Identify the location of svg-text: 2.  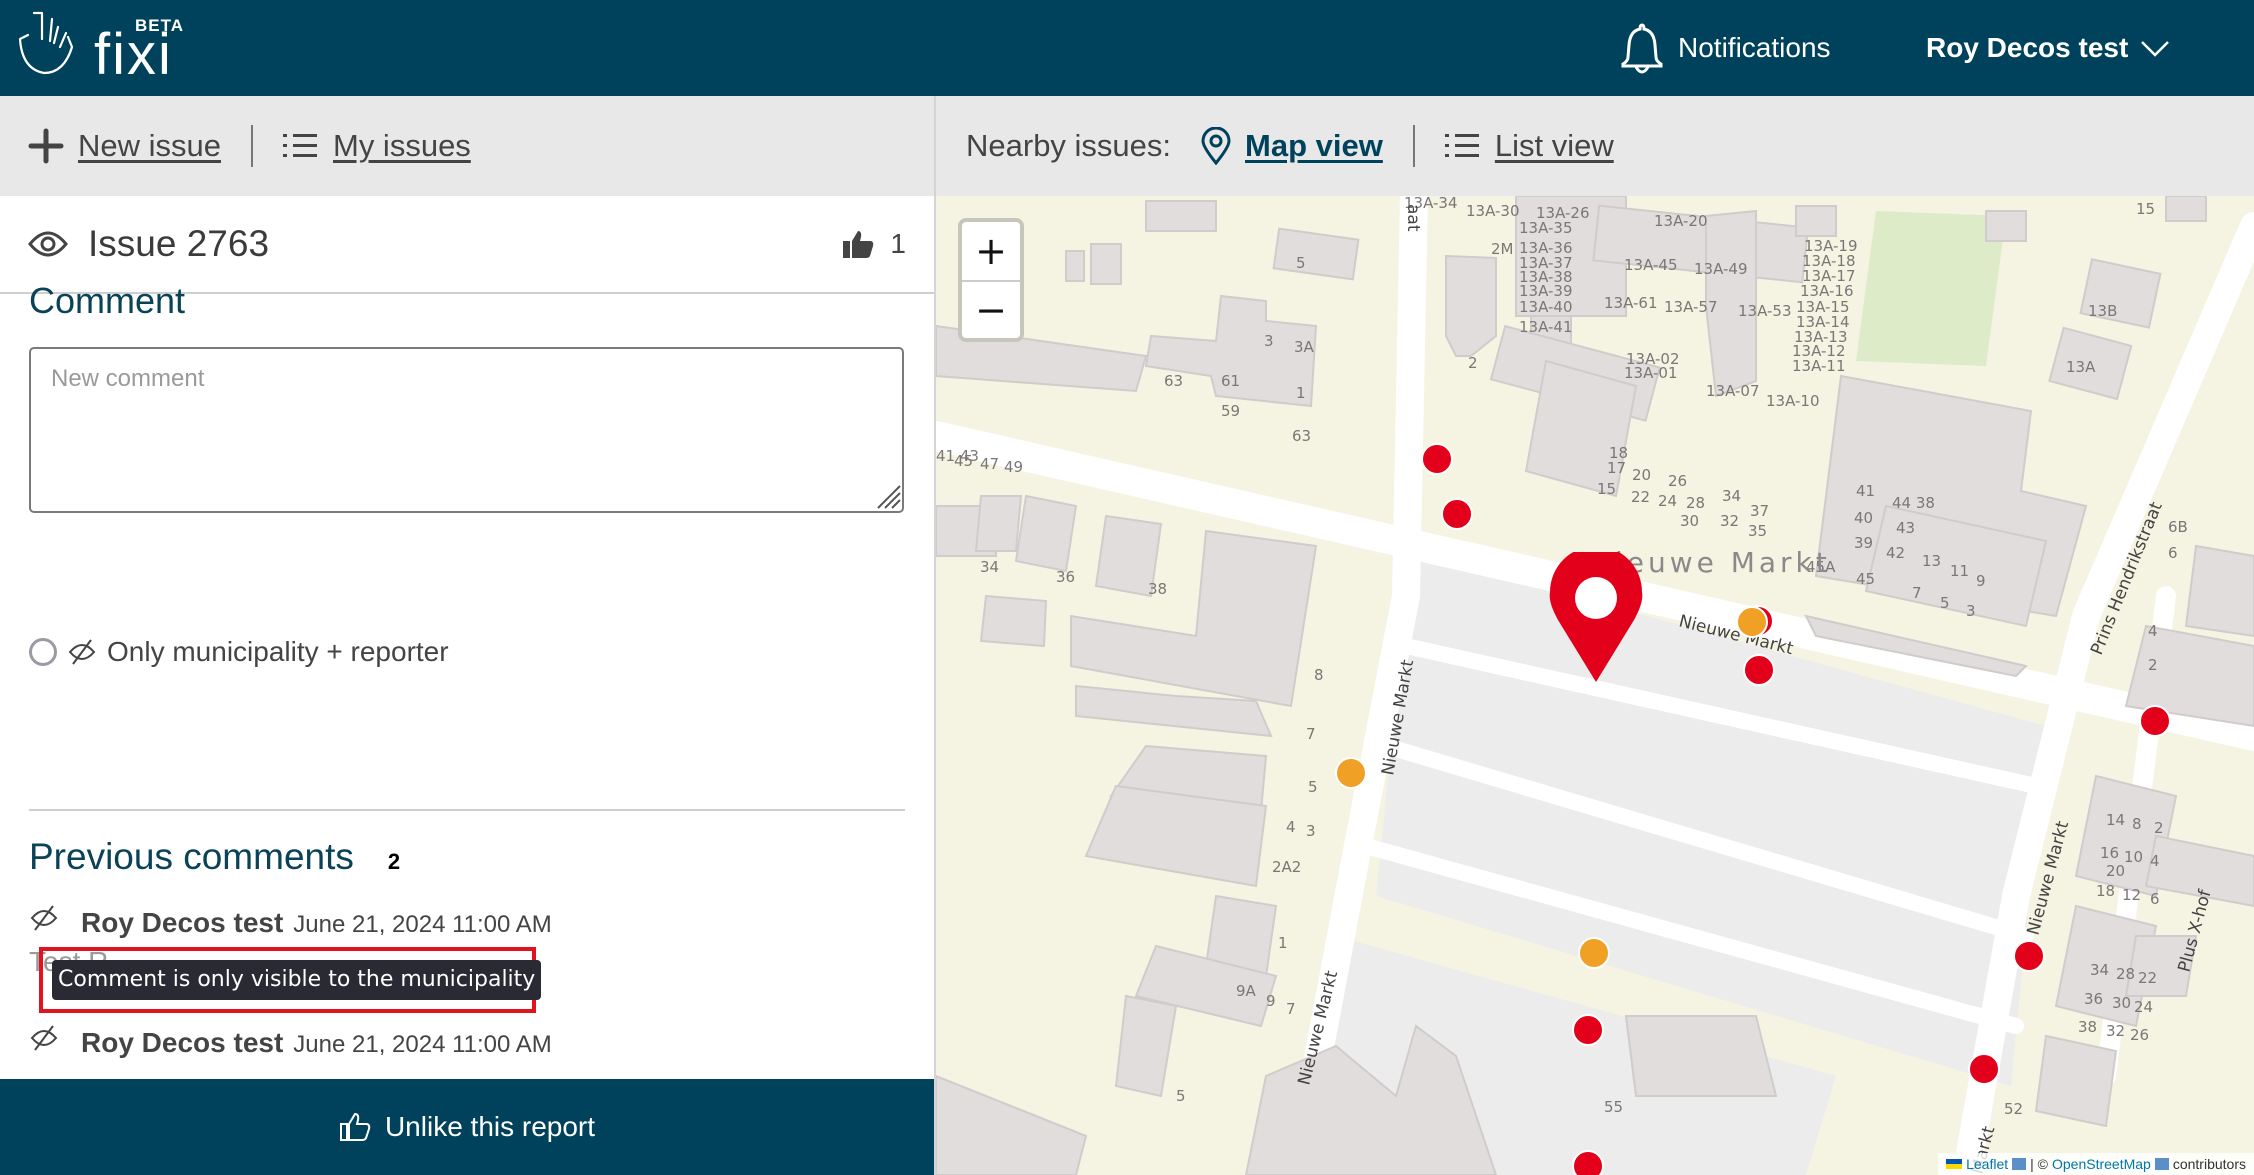
(2153, 665).